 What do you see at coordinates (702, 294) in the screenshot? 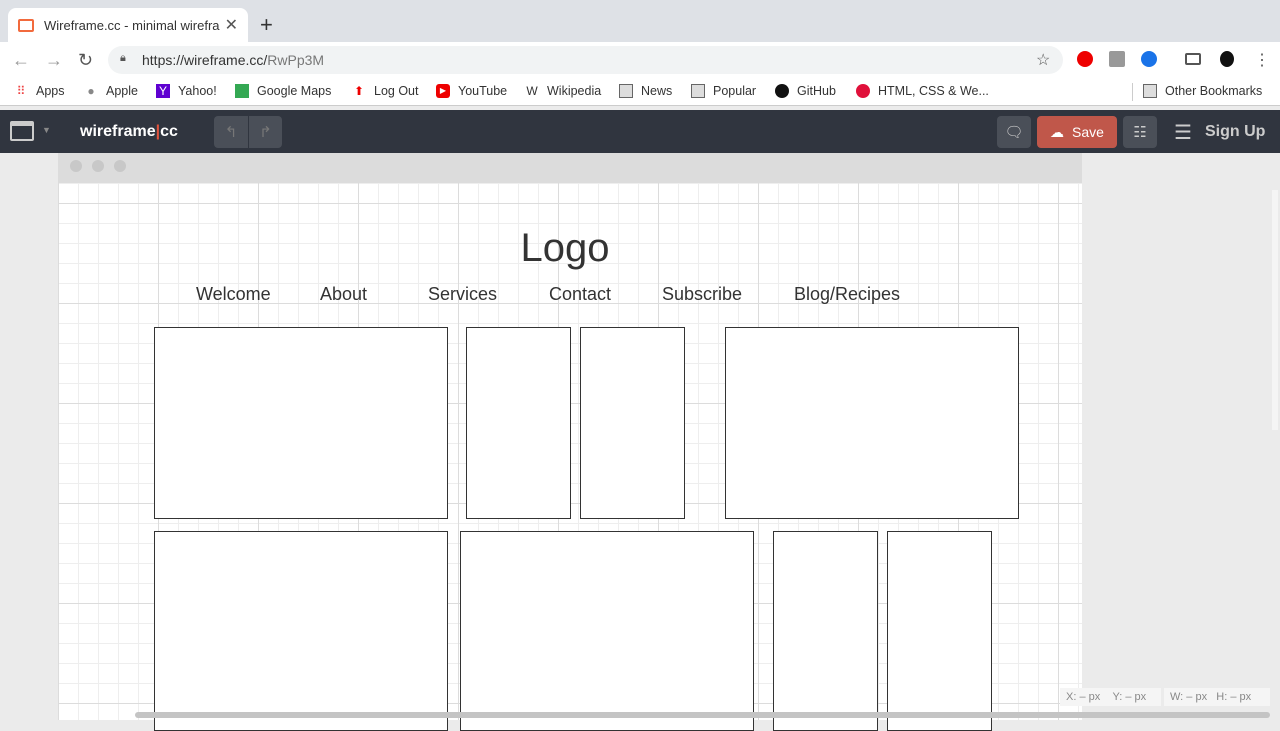
I see `wireframe-menu-item: Subscribe` at bounding box center [702, 294].